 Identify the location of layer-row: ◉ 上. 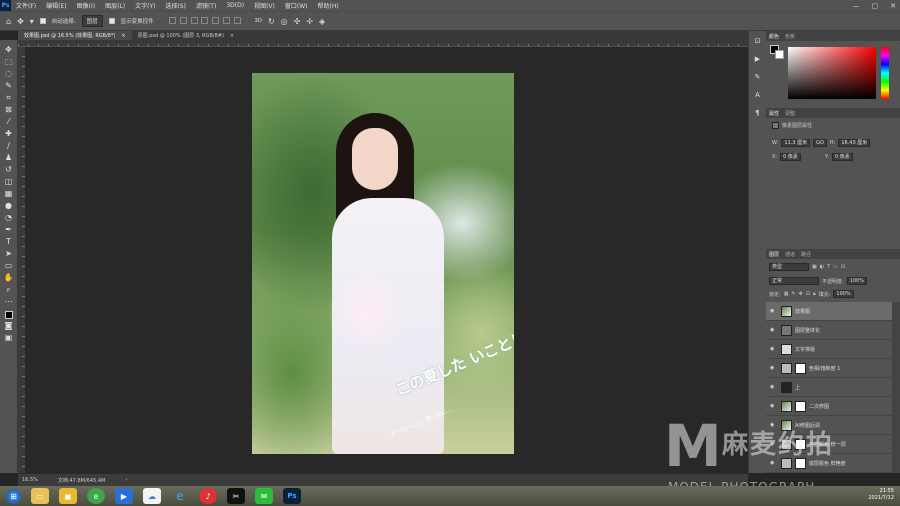
(829, 387).